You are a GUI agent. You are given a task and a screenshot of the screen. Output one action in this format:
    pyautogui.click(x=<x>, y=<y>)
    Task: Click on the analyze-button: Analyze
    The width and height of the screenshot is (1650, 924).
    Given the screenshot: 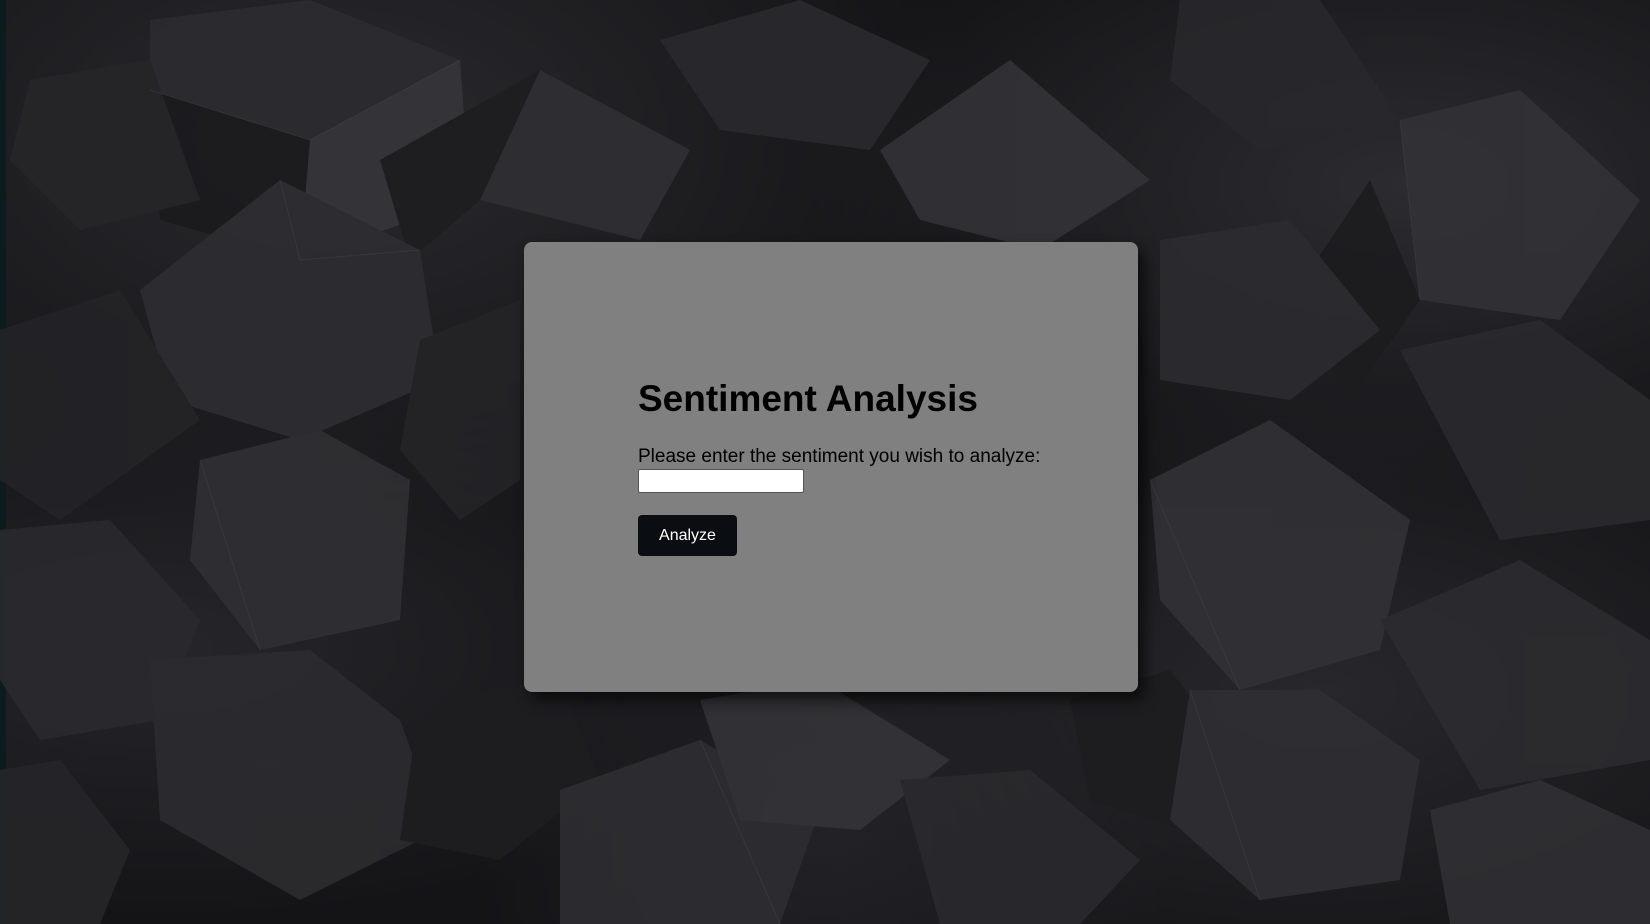 What is the action you would take?
    pyautogui.click(x=687, y=535)
    